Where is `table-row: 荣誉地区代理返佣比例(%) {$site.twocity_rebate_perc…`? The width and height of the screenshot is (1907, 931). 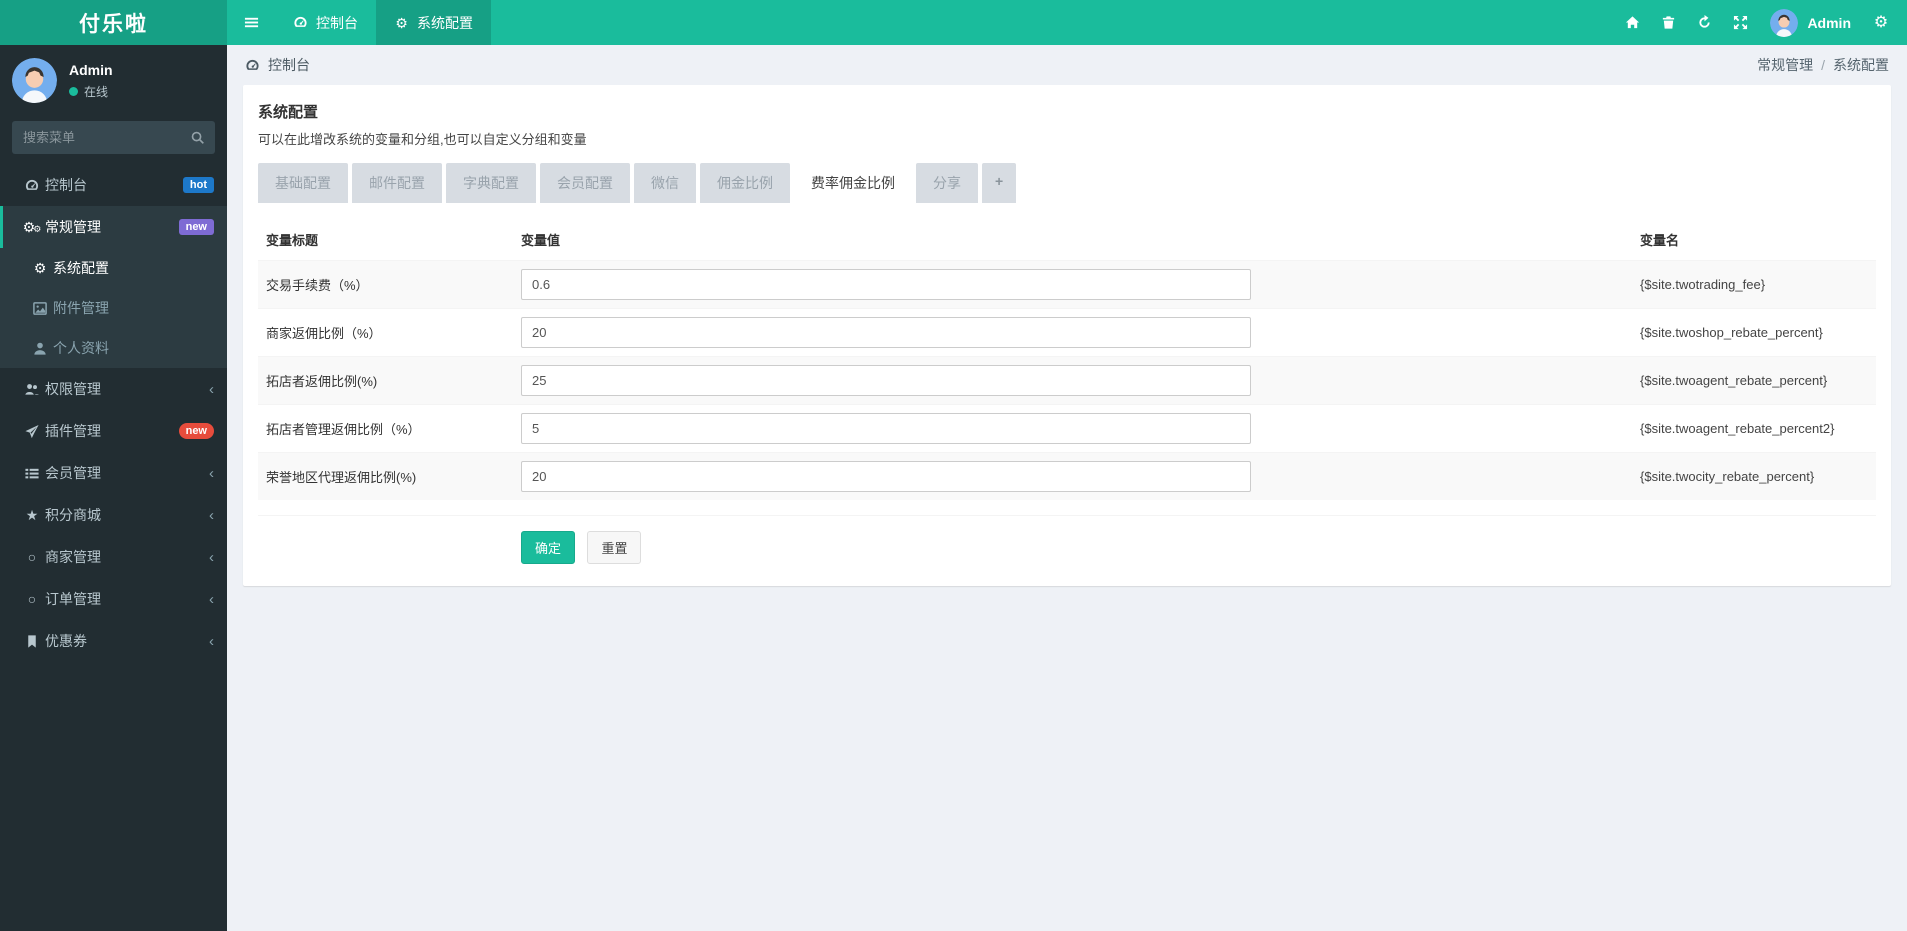
table-row: 荣誉地区代理返佣比例(%) {$site.twocity_rebate_perc… is located at coordinates (1067, 476).